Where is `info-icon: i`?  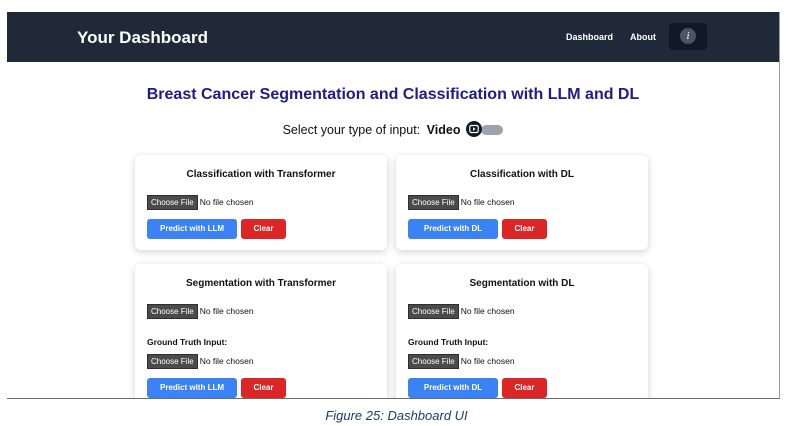 info-icon: i is located at coordinates (688, 36).